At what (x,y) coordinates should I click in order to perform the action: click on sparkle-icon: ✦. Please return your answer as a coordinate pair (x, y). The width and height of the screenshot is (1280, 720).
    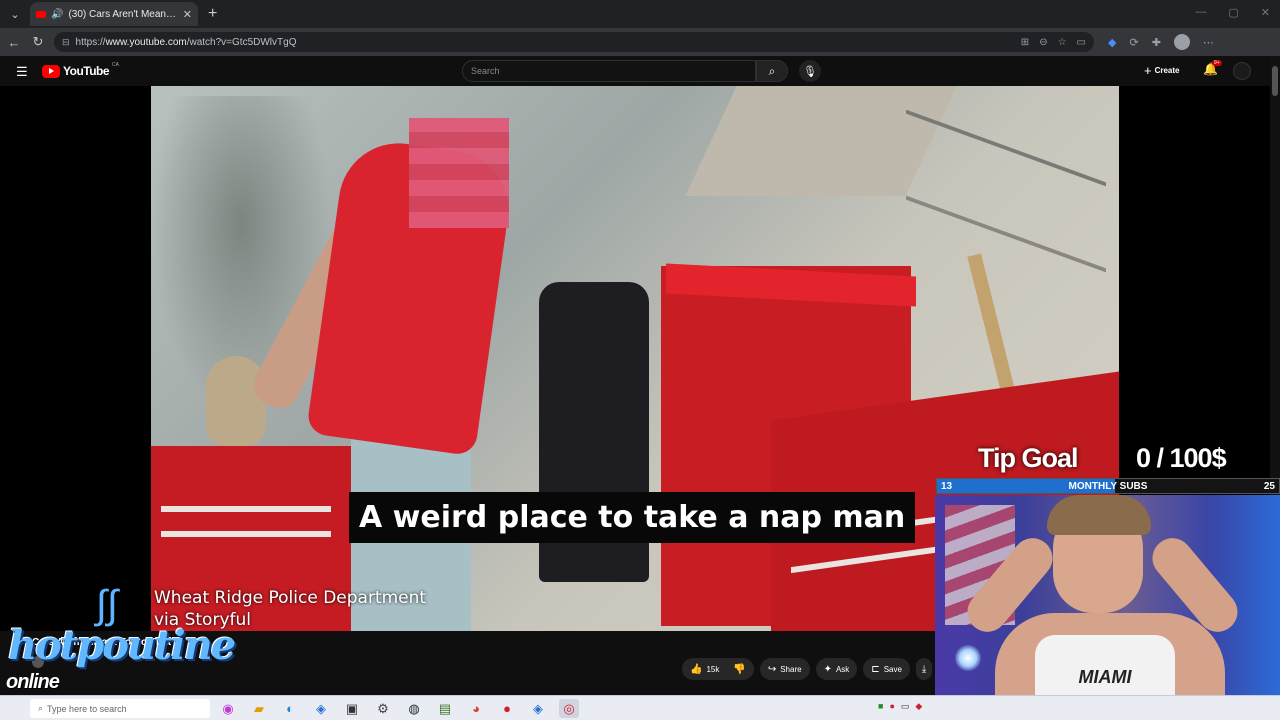
    Looking at the image, I should click on (827, 669).